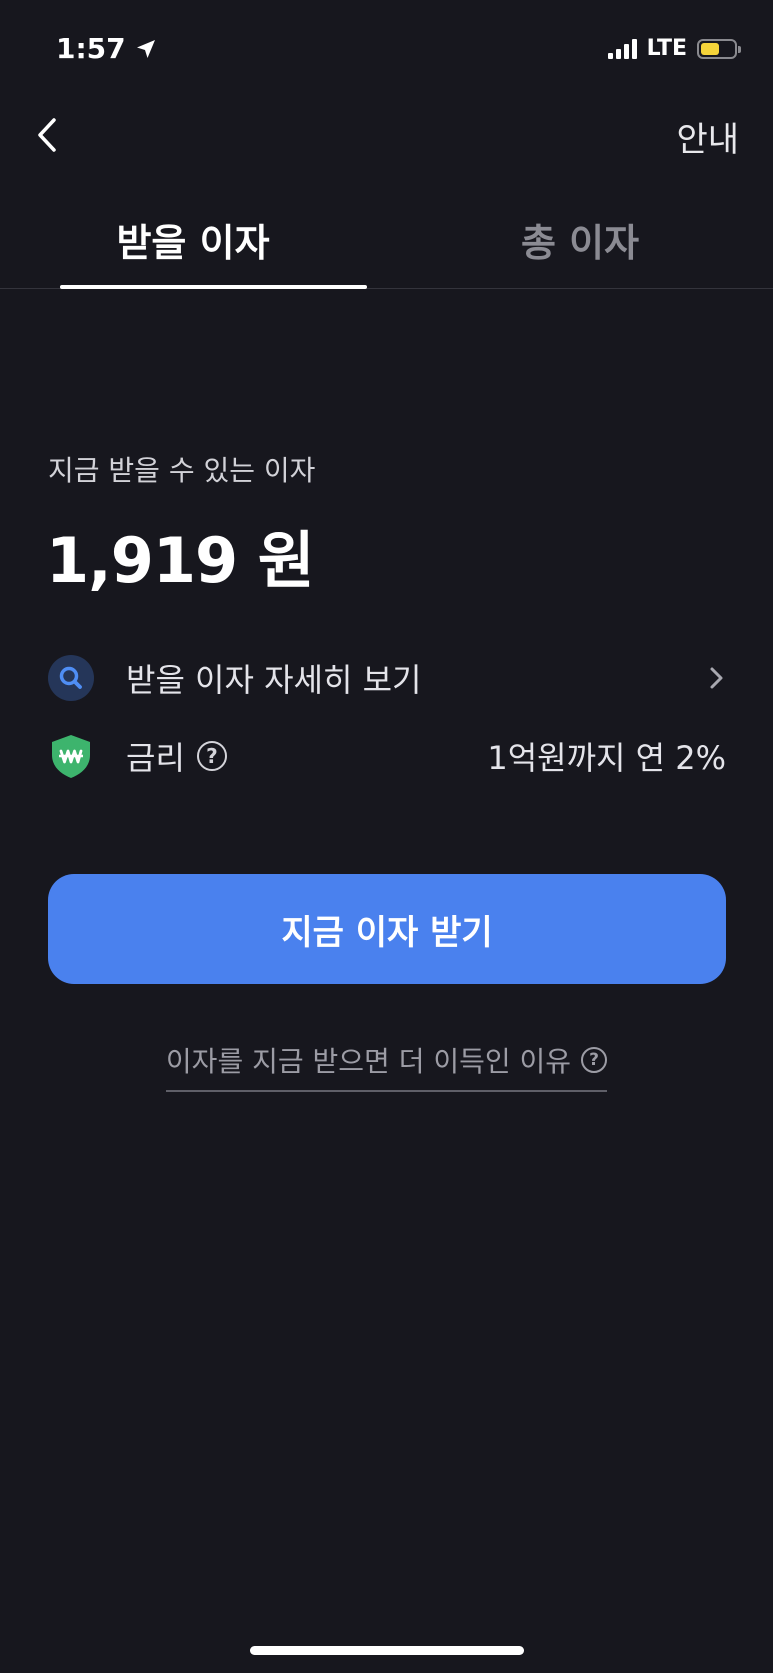  I want to click on reason-link-label: 이자를 지금 받으면 더 이득인 이유, so click(368, 1061).